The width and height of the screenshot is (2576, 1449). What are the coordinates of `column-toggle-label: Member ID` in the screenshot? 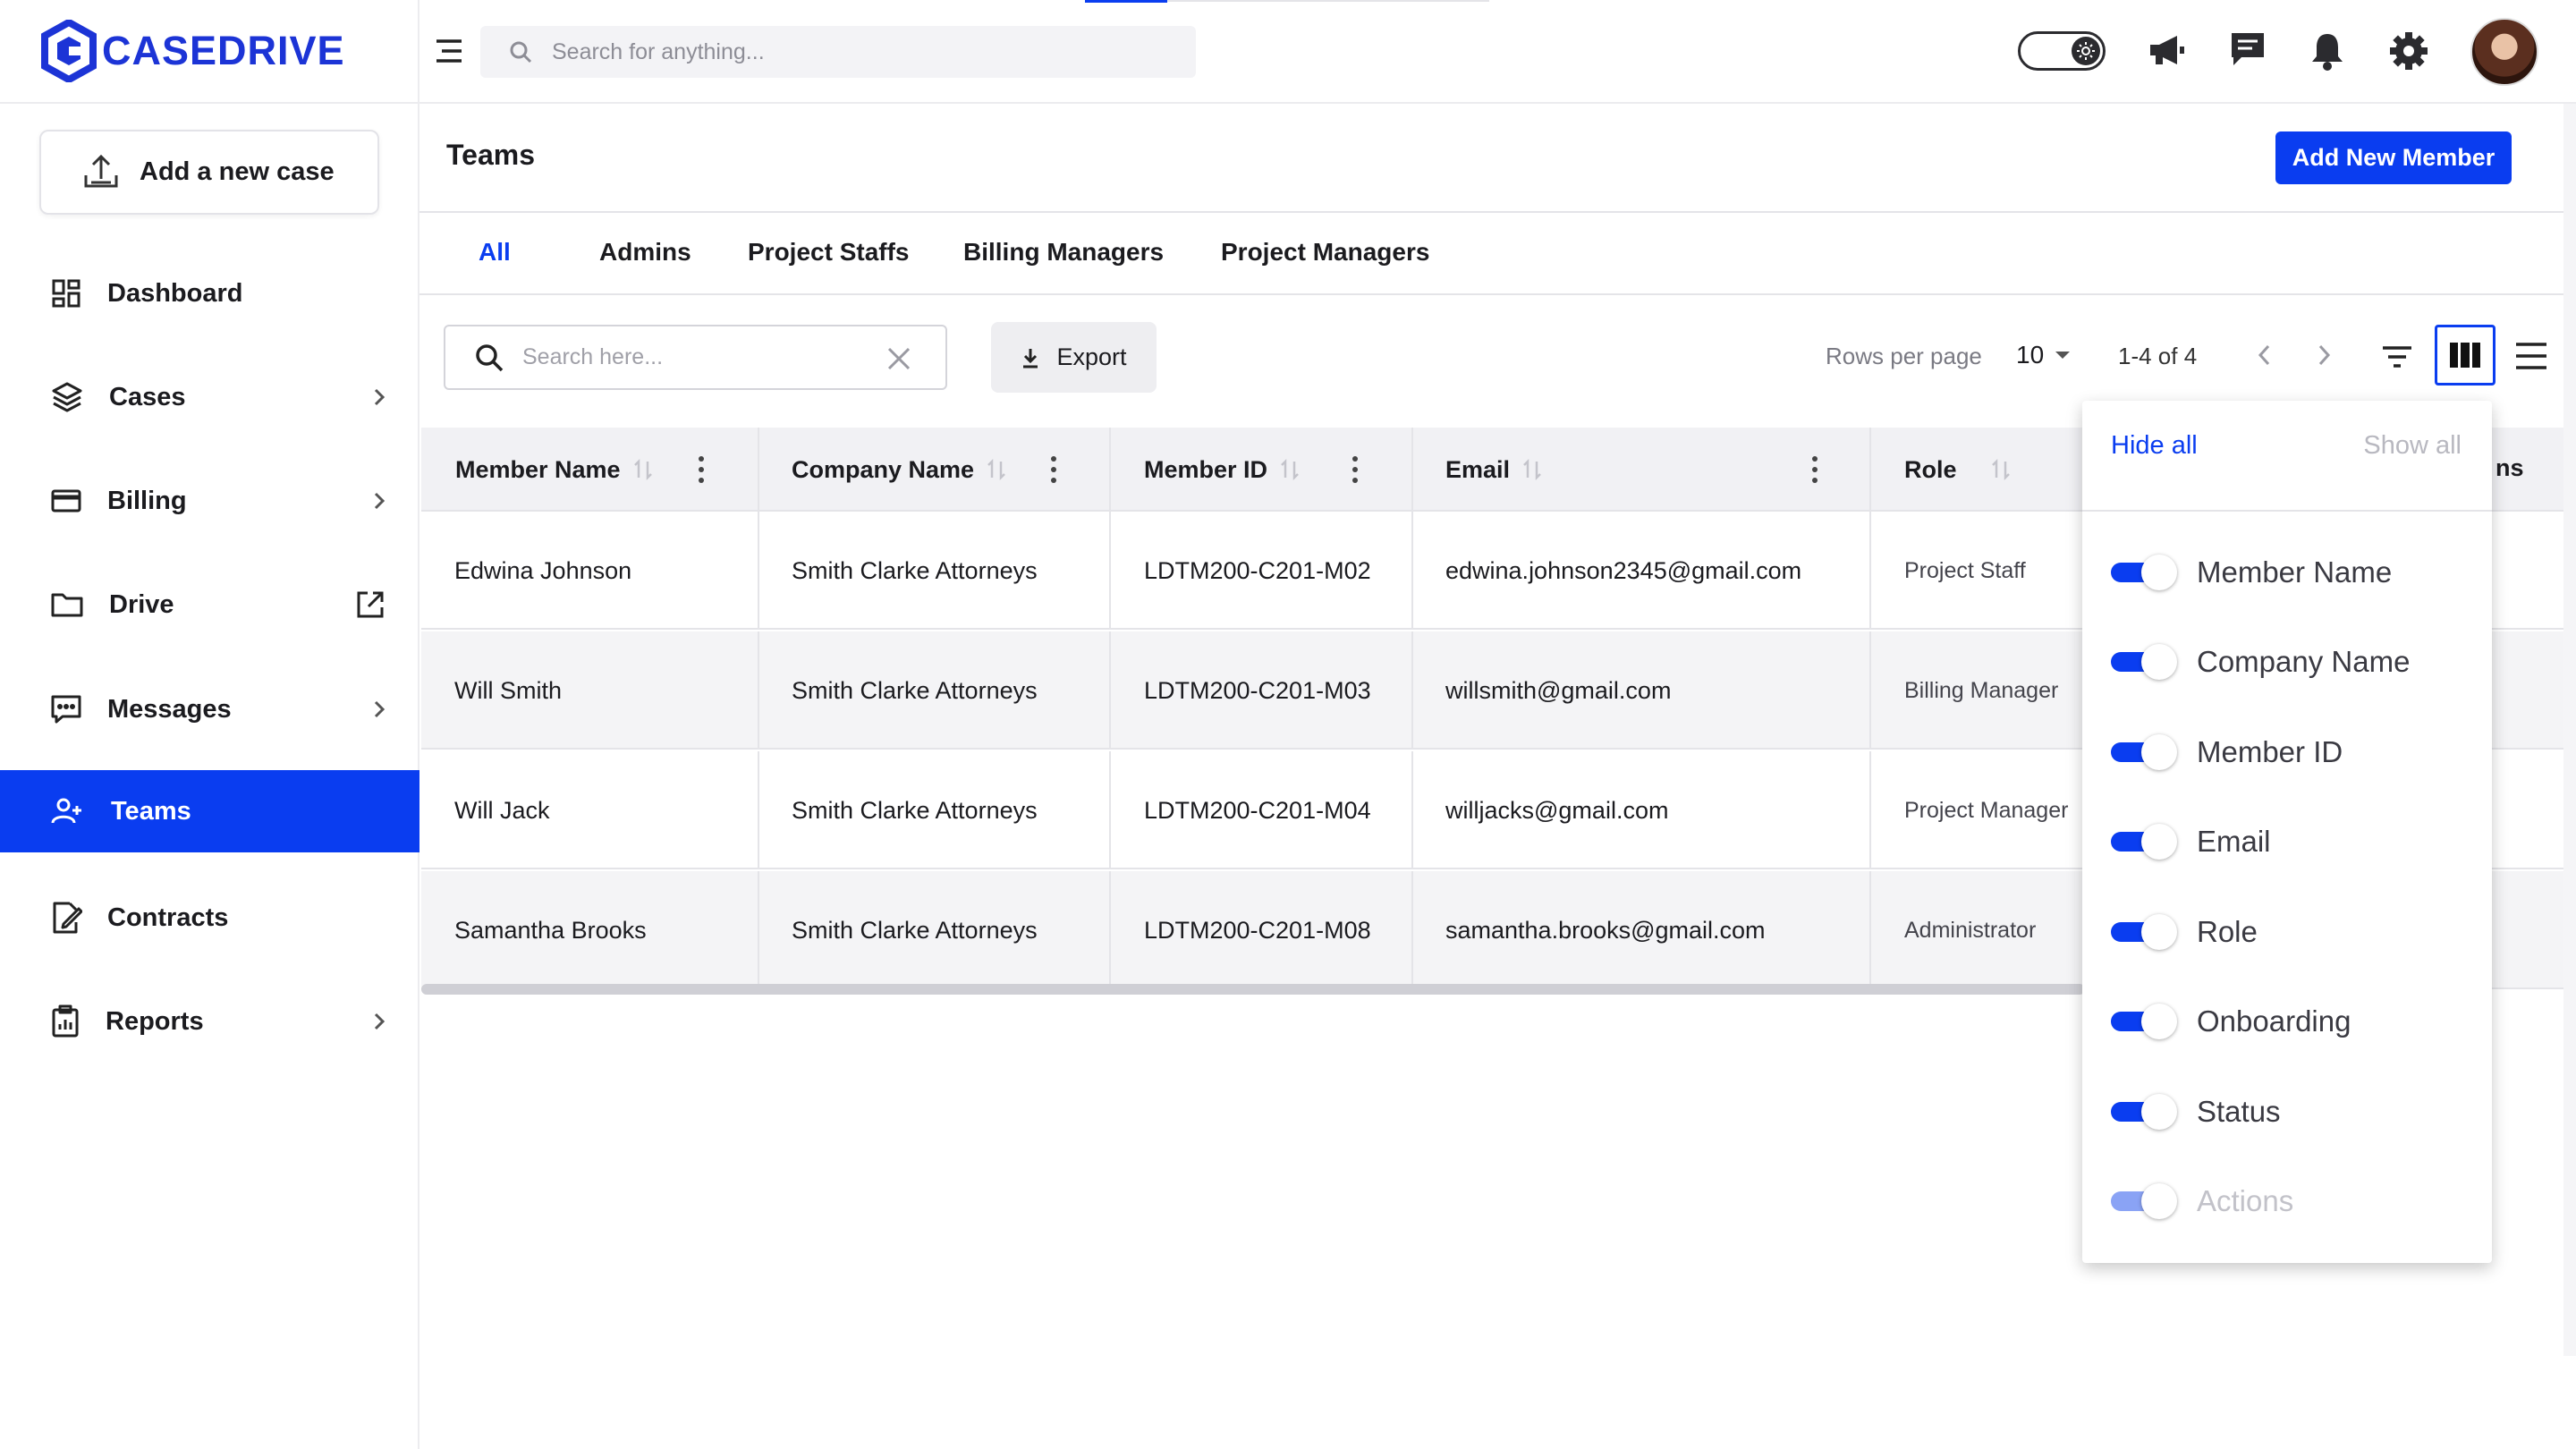 It's located at (2270, 751).